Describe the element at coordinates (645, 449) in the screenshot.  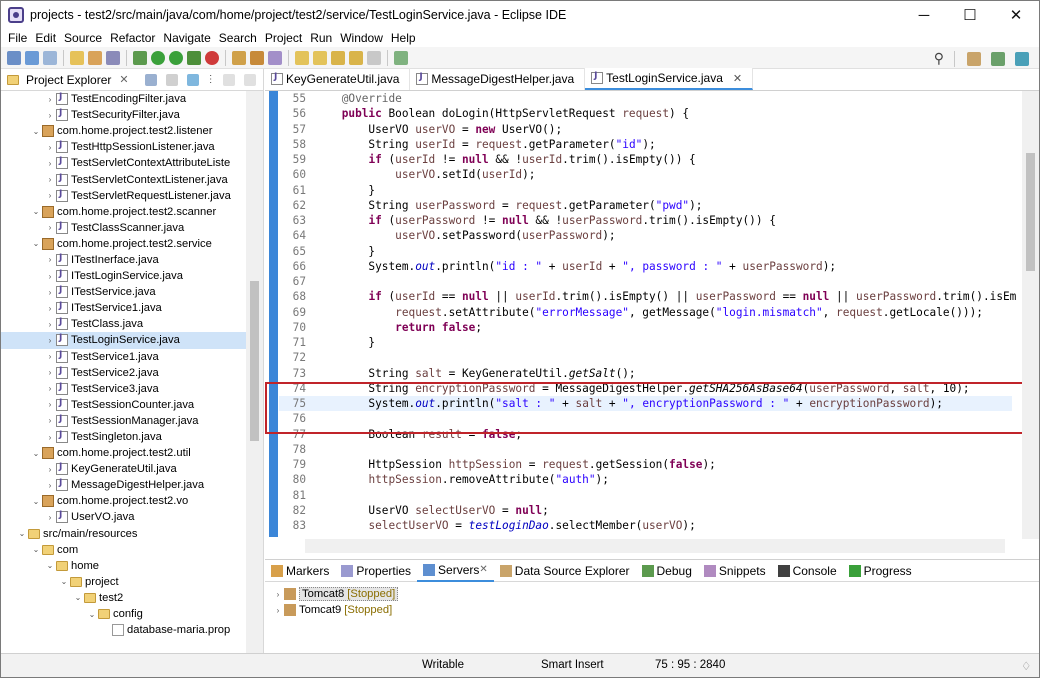
I see `code-line: 78` at that location.